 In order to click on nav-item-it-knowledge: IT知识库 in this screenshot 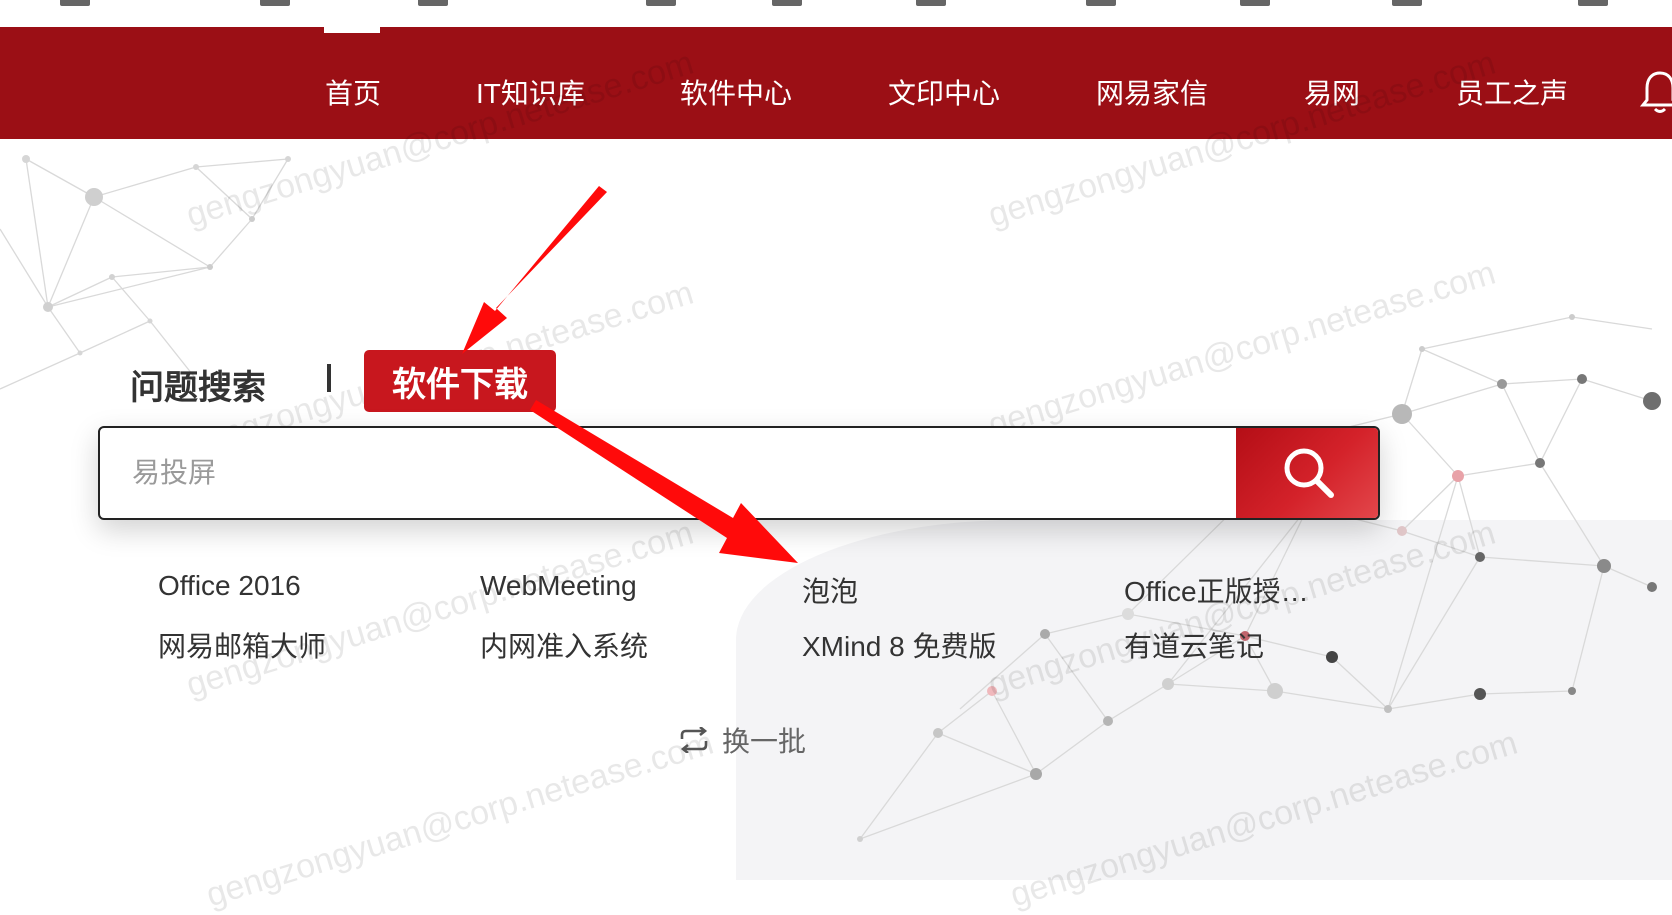, I will do `click(530, 92)`.